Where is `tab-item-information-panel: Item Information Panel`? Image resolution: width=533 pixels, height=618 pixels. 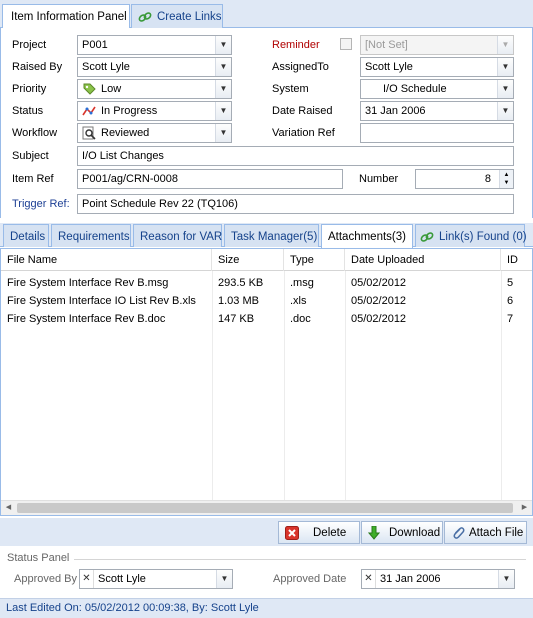
tab-item-information-panel: Item Information Panel is located at coordinates (66, 16).